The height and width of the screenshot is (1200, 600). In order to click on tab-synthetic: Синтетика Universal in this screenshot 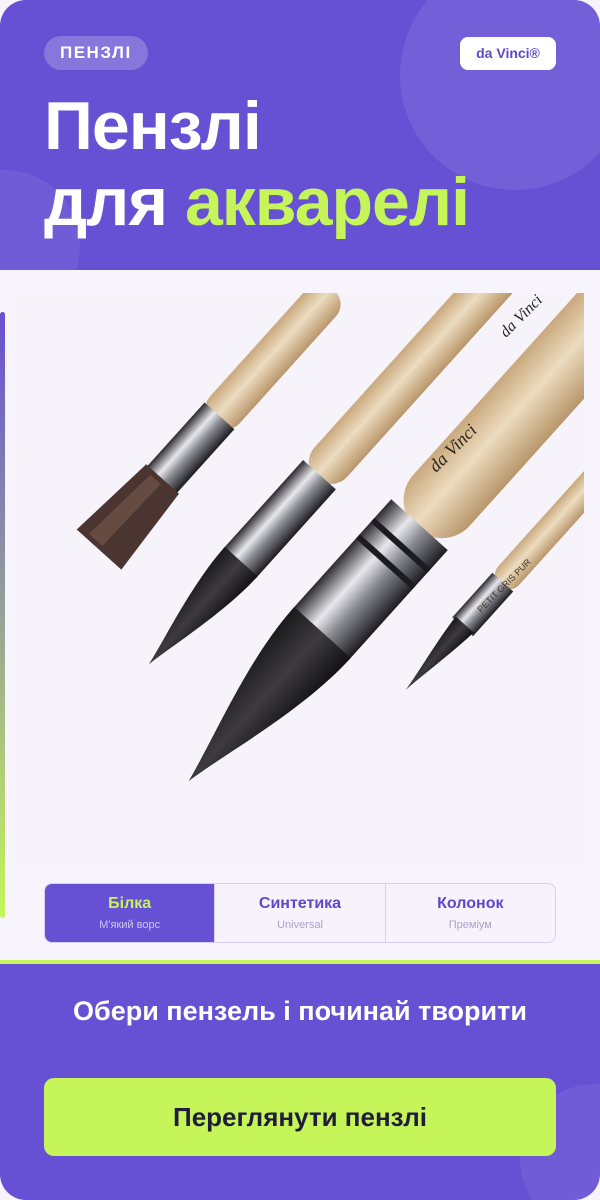, I will do `click(299, 913)`.